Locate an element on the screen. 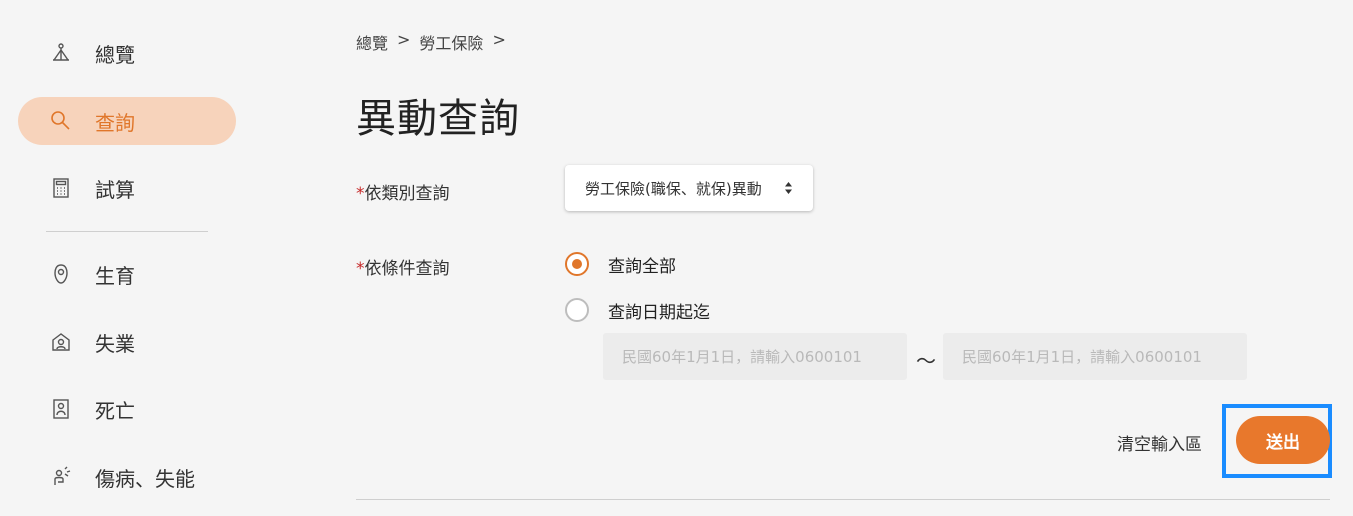  section-divider is located at coordinates (843, 499).